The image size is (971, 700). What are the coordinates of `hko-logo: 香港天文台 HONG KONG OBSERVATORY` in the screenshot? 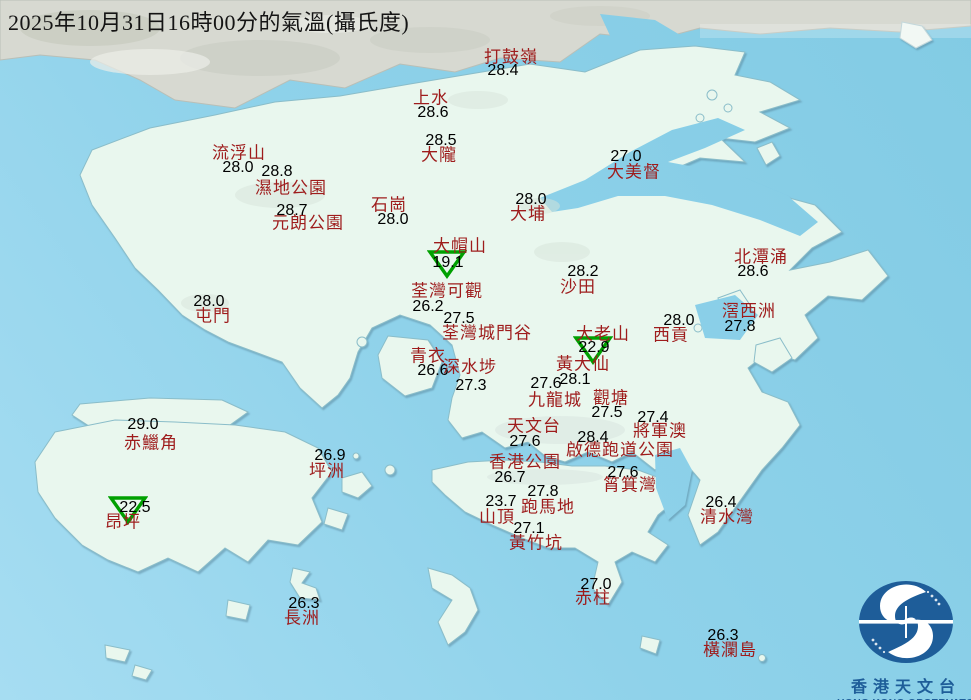 It's located at (904, 639).